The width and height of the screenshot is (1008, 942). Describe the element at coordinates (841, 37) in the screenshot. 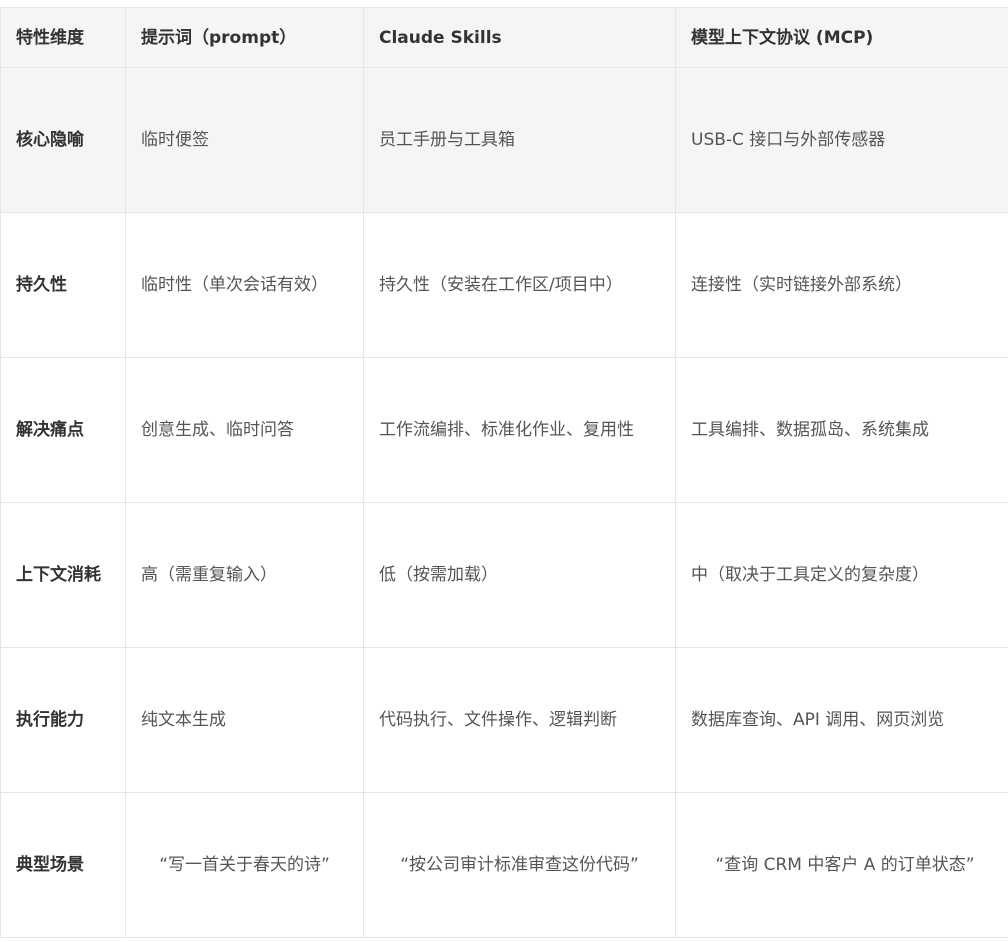

I see `header-mcp: 模型上下文协议 (MCP)` at that location.